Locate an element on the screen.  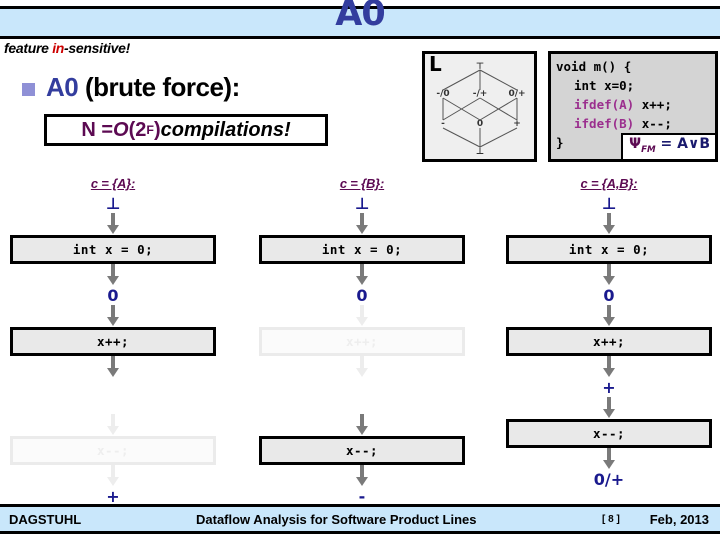
fm-expression: A∨B is located at coordinates (693, 144).